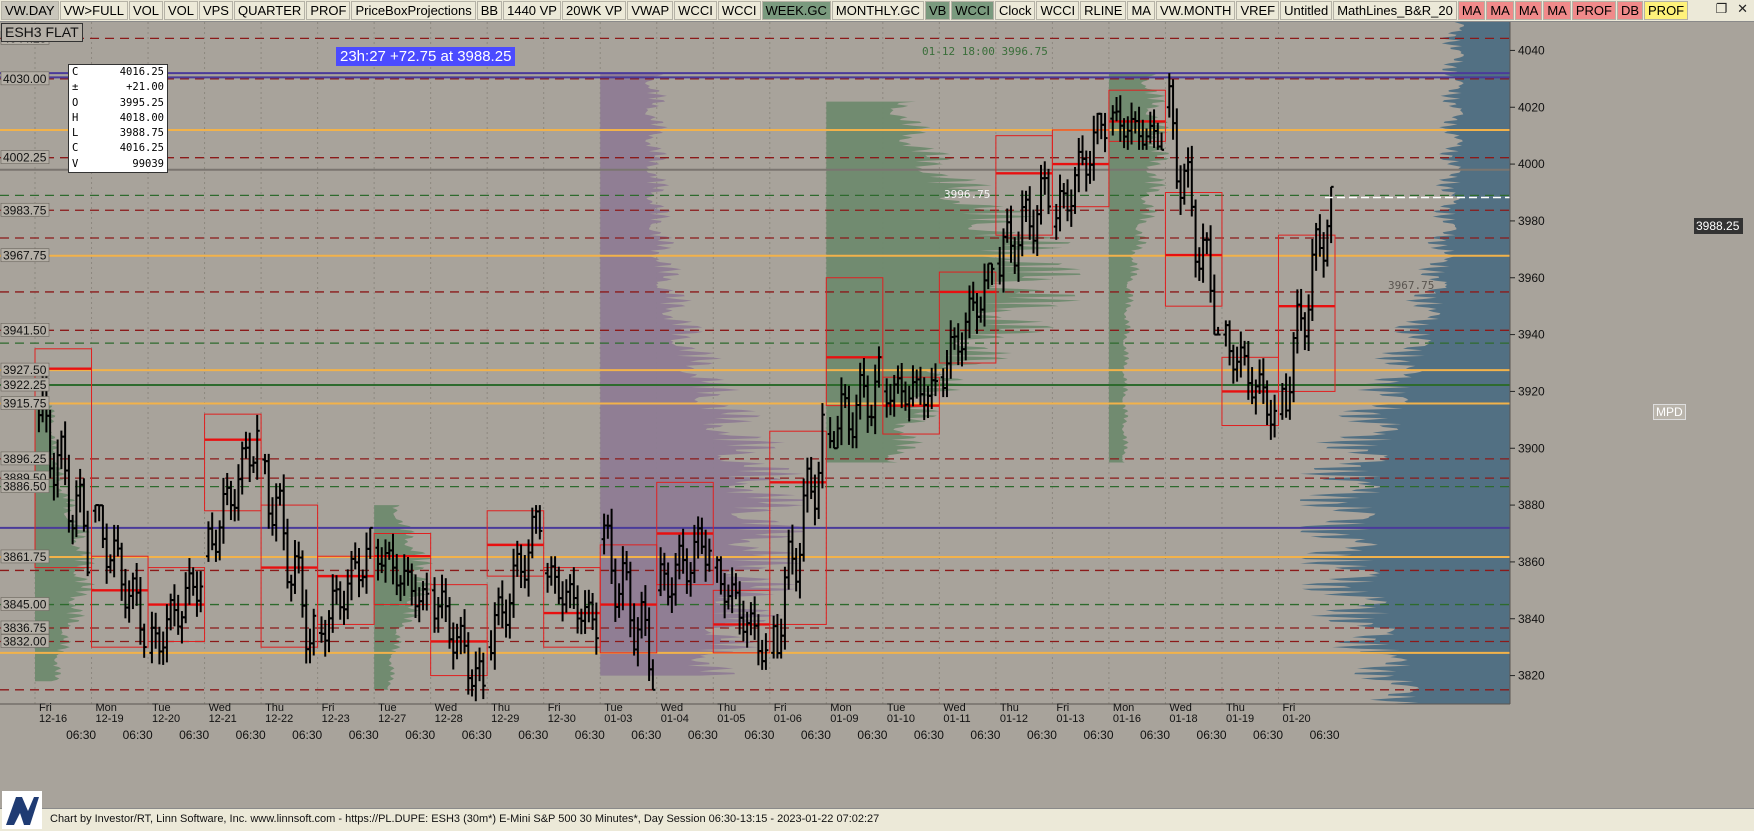 The image size is (1754, 831). Describe the element at coordinates (1531, 221) in the screenshot. I see `y-tick-label: 3980` at that location.